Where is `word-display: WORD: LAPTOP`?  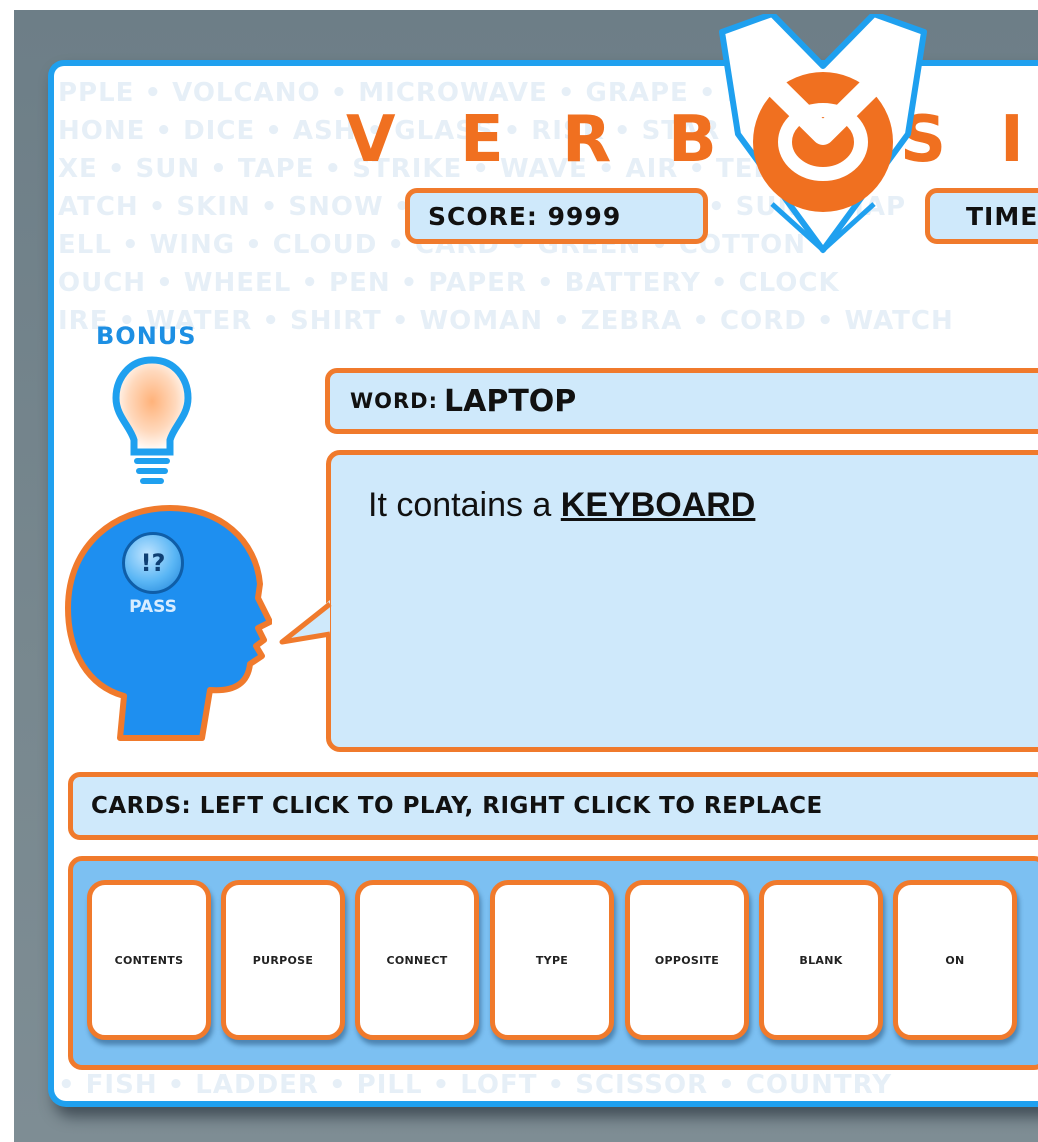 word-display: WORD: LAPTOP is located at coordinates (681, 401).